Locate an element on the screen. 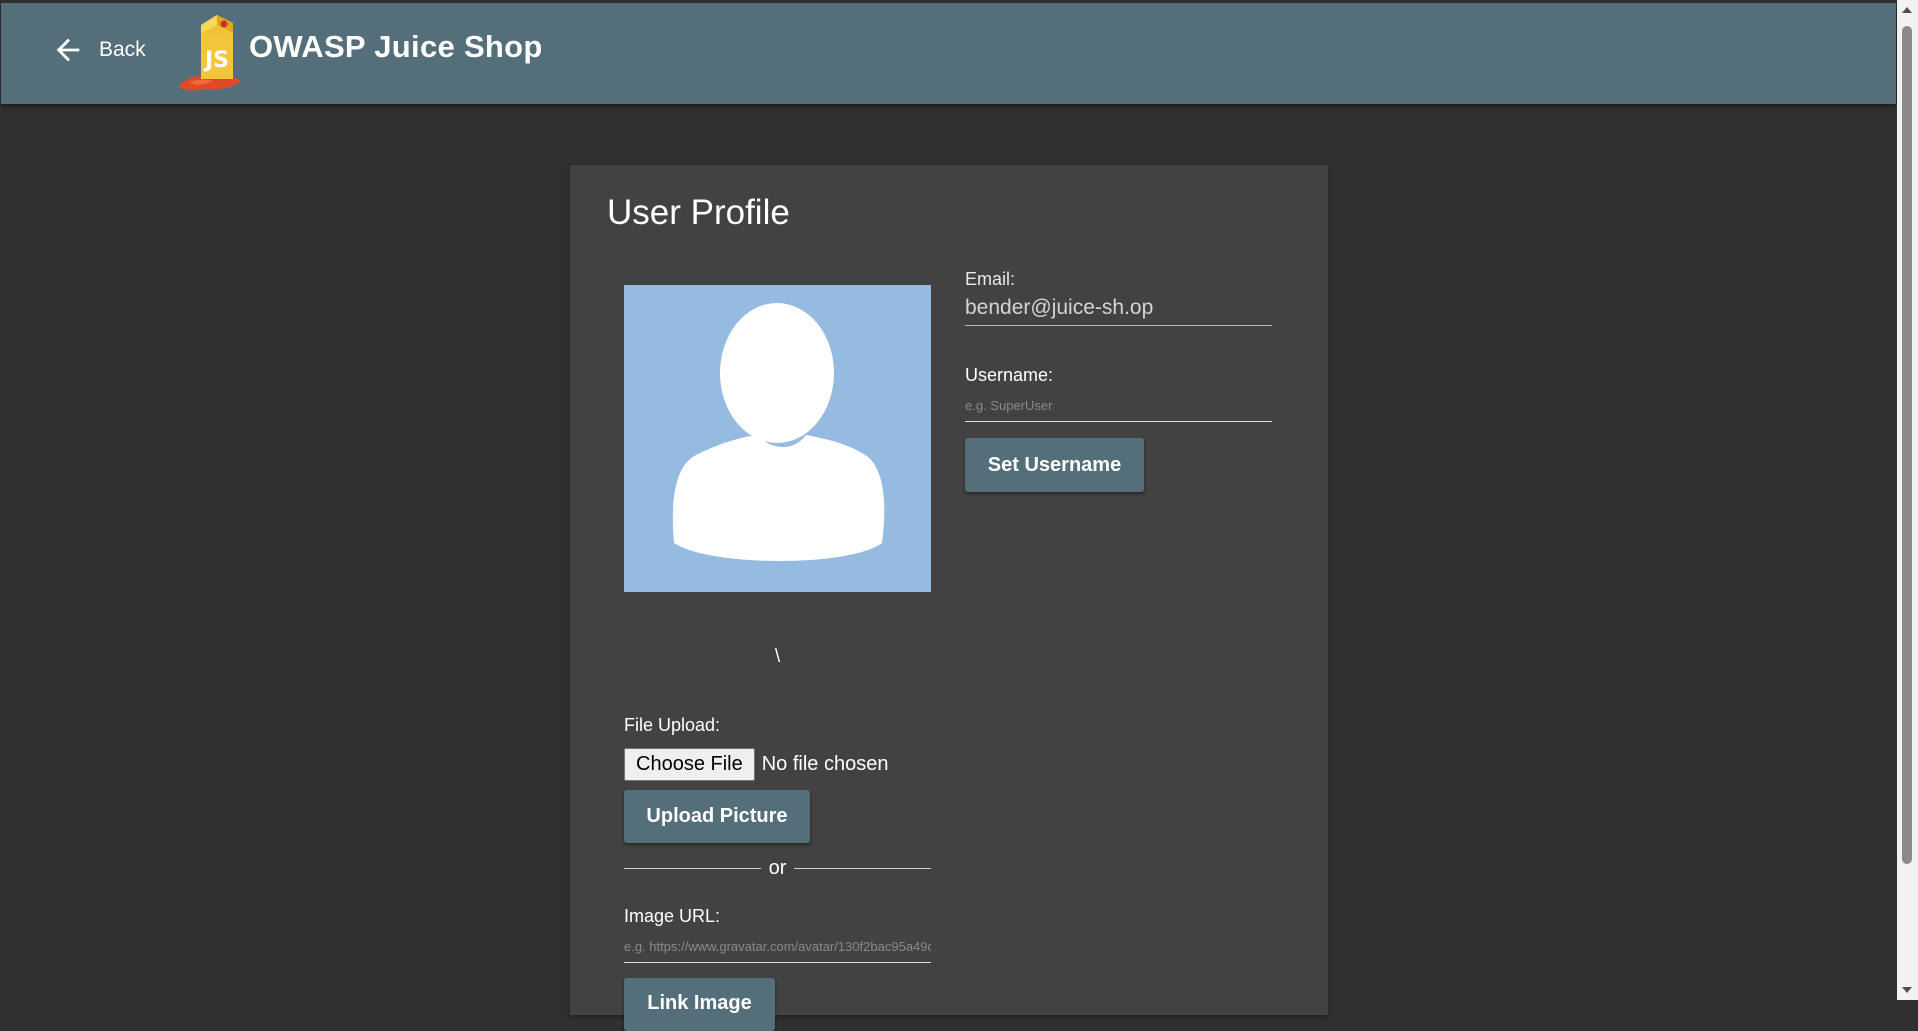 This screenshot has height=1031, width=1918. or-divider: or is located at coordinates (778, 868).